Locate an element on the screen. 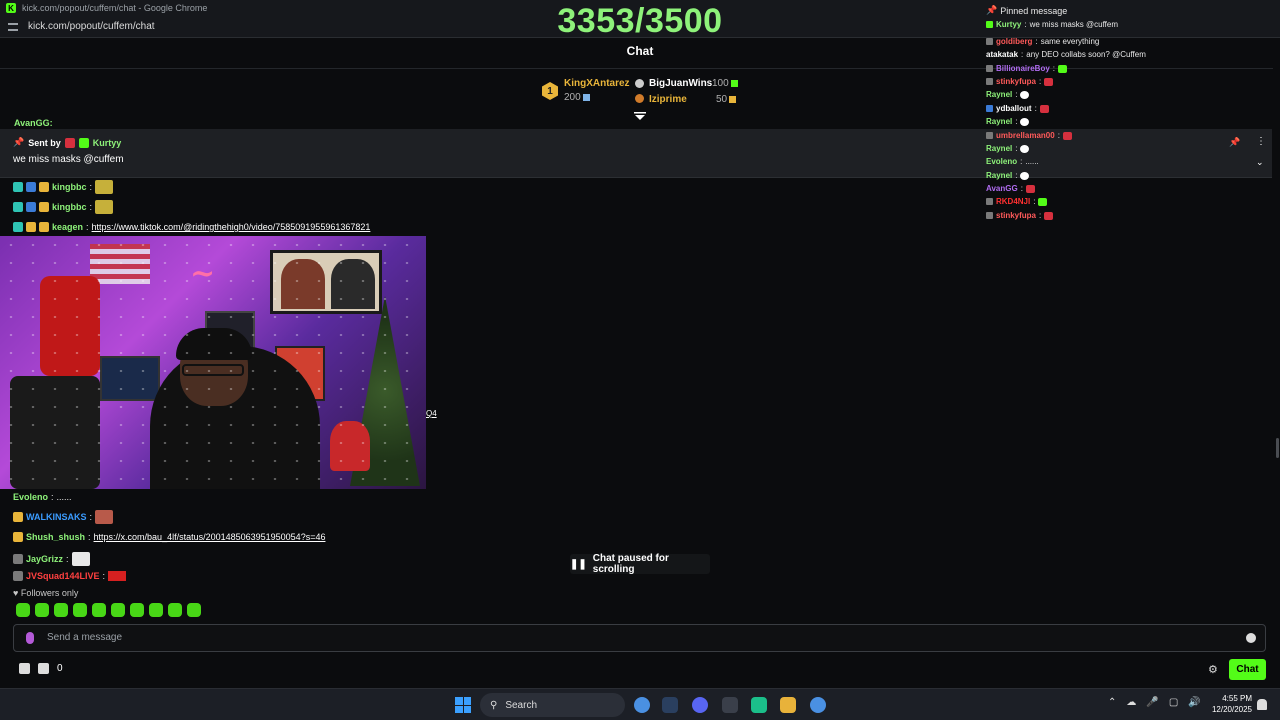  leaderboard-first-value: 200 is located at coordinates (577, 97).